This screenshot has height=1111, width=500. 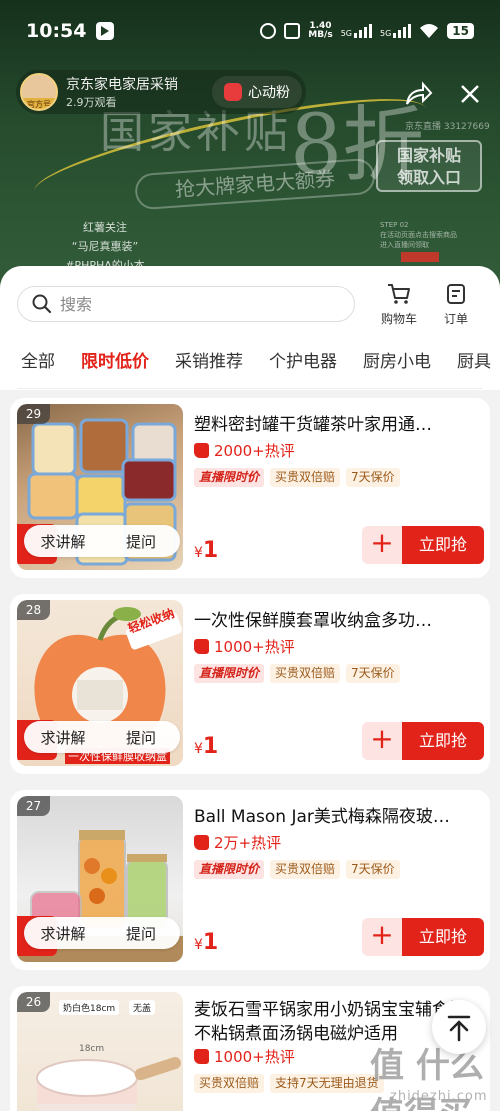 I want to click on product-thumbnail: 奶白色18cm 无盖 18cm 26, so click(x=100, y=1051).